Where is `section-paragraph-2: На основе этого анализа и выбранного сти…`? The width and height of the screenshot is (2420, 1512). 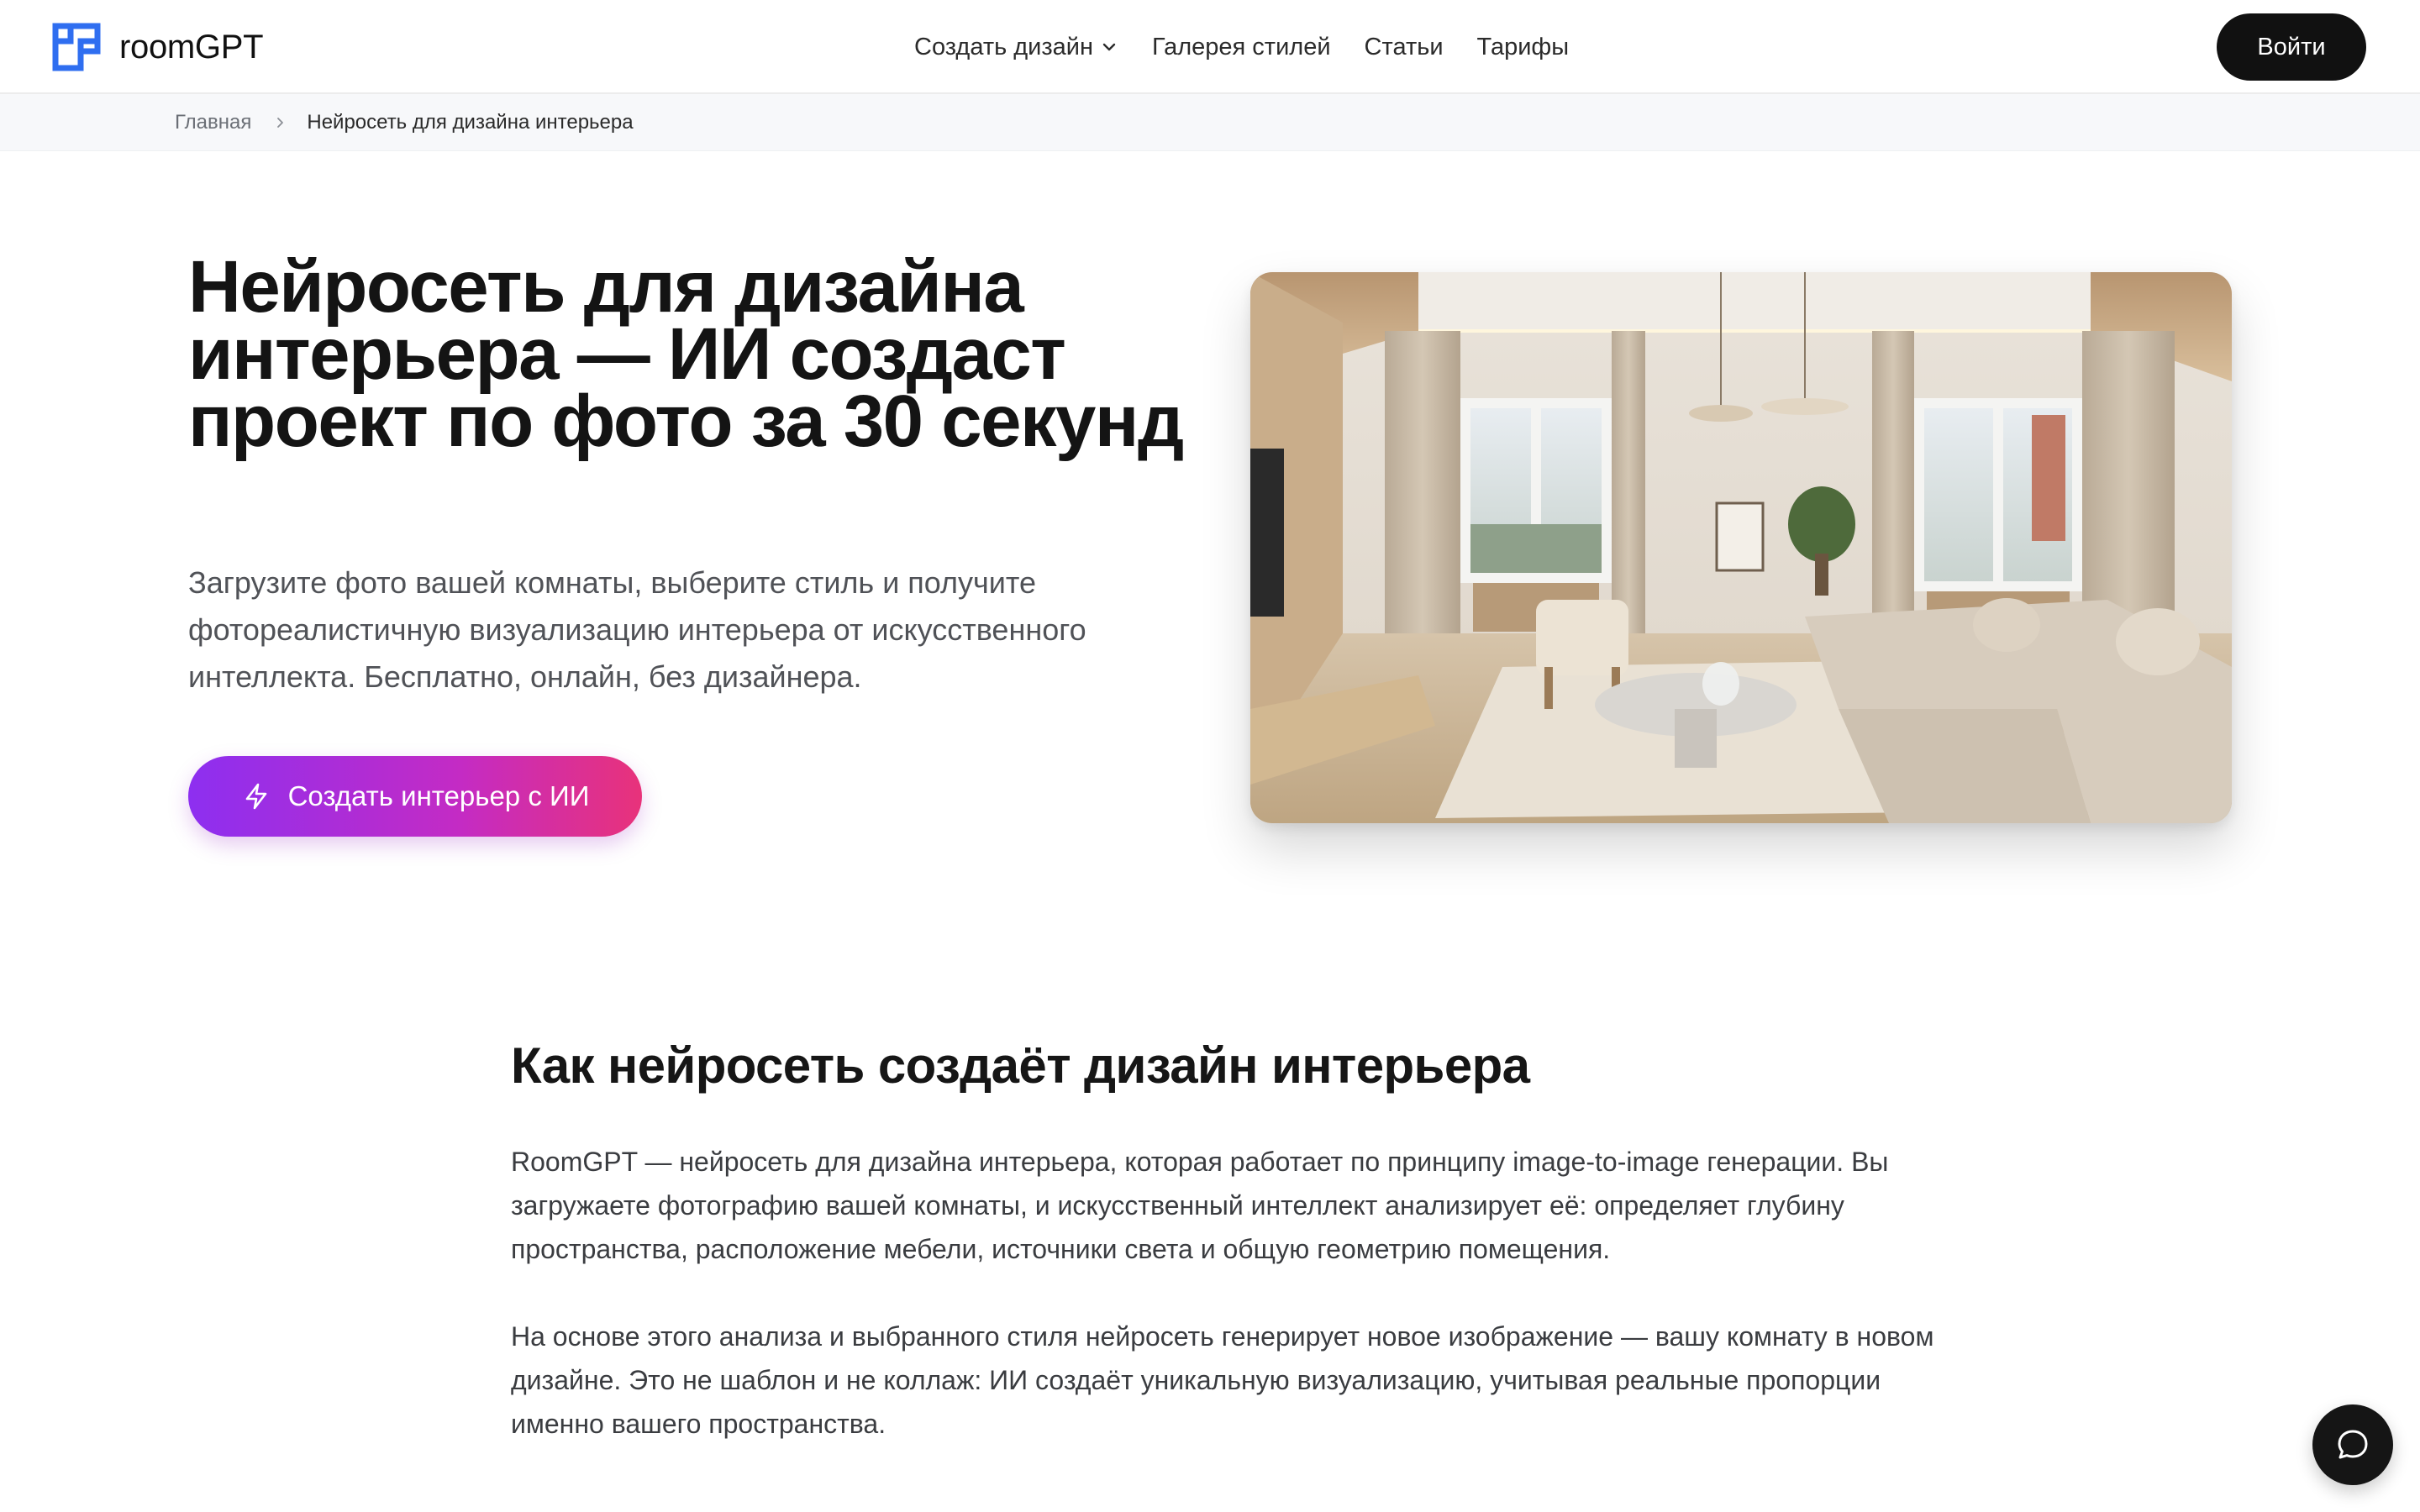 section-paragraph-2: На основе этого анализа и выбранного сти… is located at coordinates (1223, 1380).